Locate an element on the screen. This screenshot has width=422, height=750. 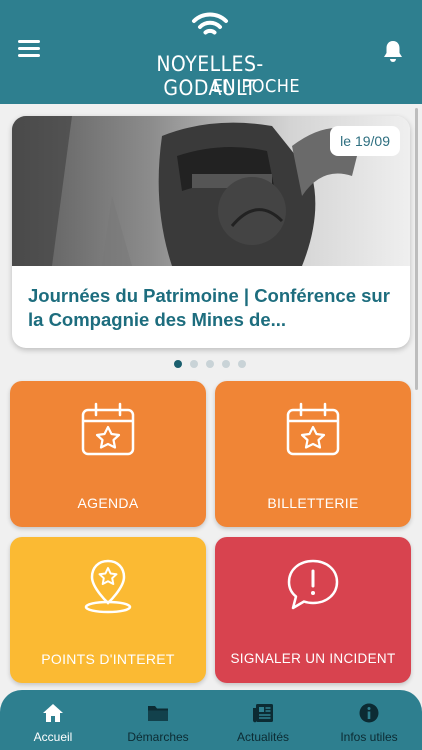
newspaper-icon is located at coordinates (262, 713).